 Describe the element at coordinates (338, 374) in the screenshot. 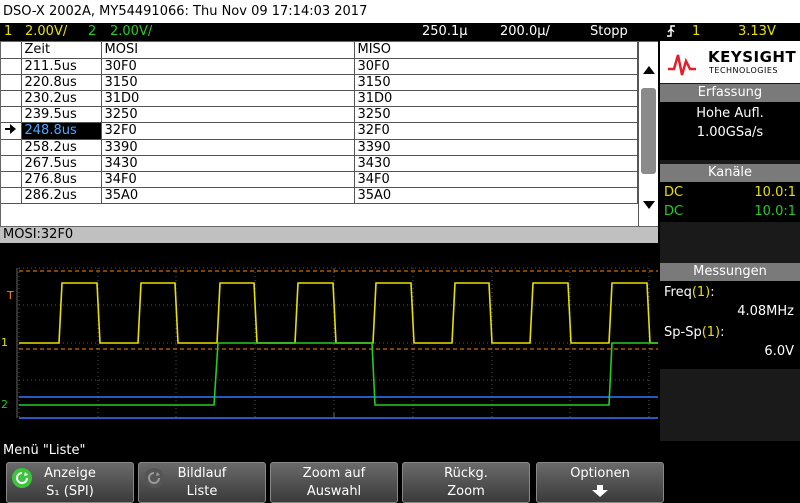

I see `ch2-waveform` at that location.